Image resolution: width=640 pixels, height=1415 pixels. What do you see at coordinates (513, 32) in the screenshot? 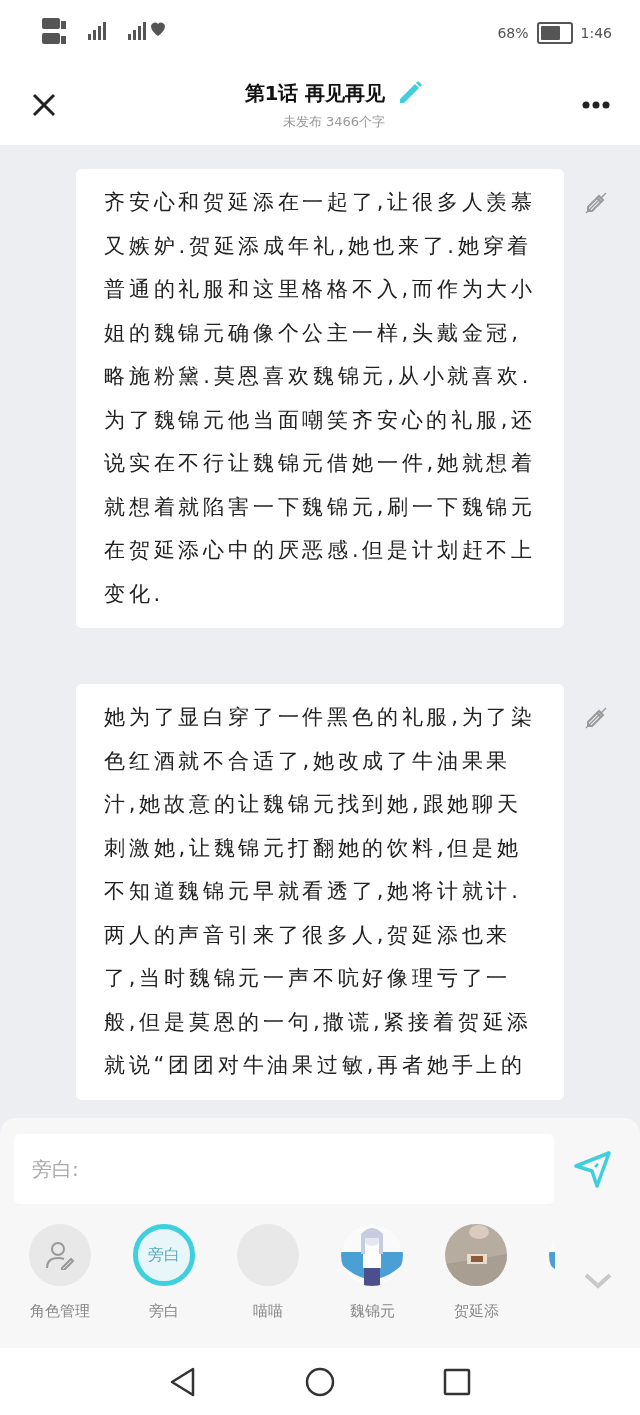
I see `battery-percent: 68%` at bounding box center [513, 32].